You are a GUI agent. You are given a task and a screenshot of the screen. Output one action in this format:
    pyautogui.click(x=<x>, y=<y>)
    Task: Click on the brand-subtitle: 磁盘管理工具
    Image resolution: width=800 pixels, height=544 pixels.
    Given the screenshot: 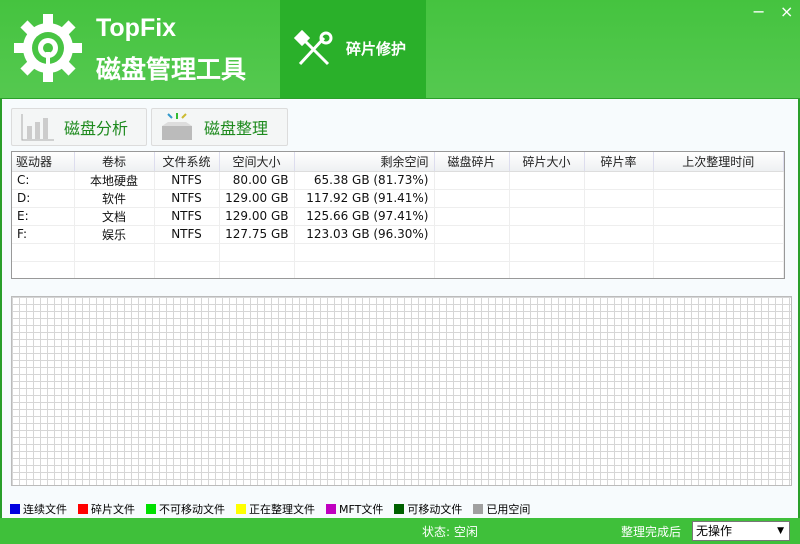 What is the action you would take?
    pyautogui.click(x=171, y=69)
    